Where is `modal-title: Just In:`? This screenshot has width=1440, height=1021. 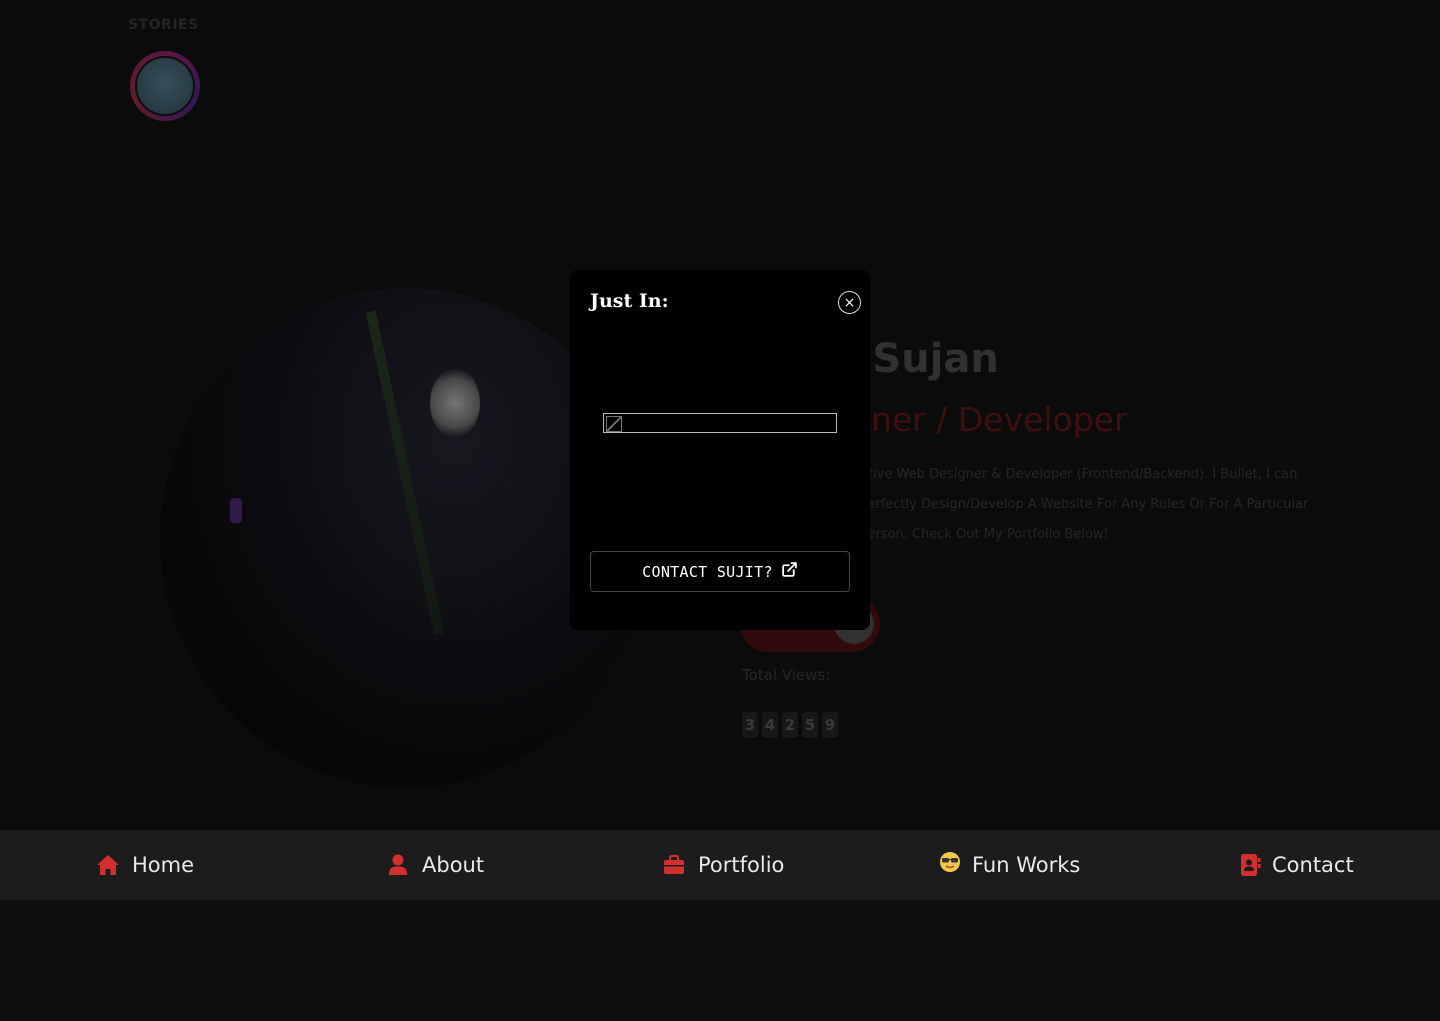 modal-title: Just In: is located at coordinates (629, 301).